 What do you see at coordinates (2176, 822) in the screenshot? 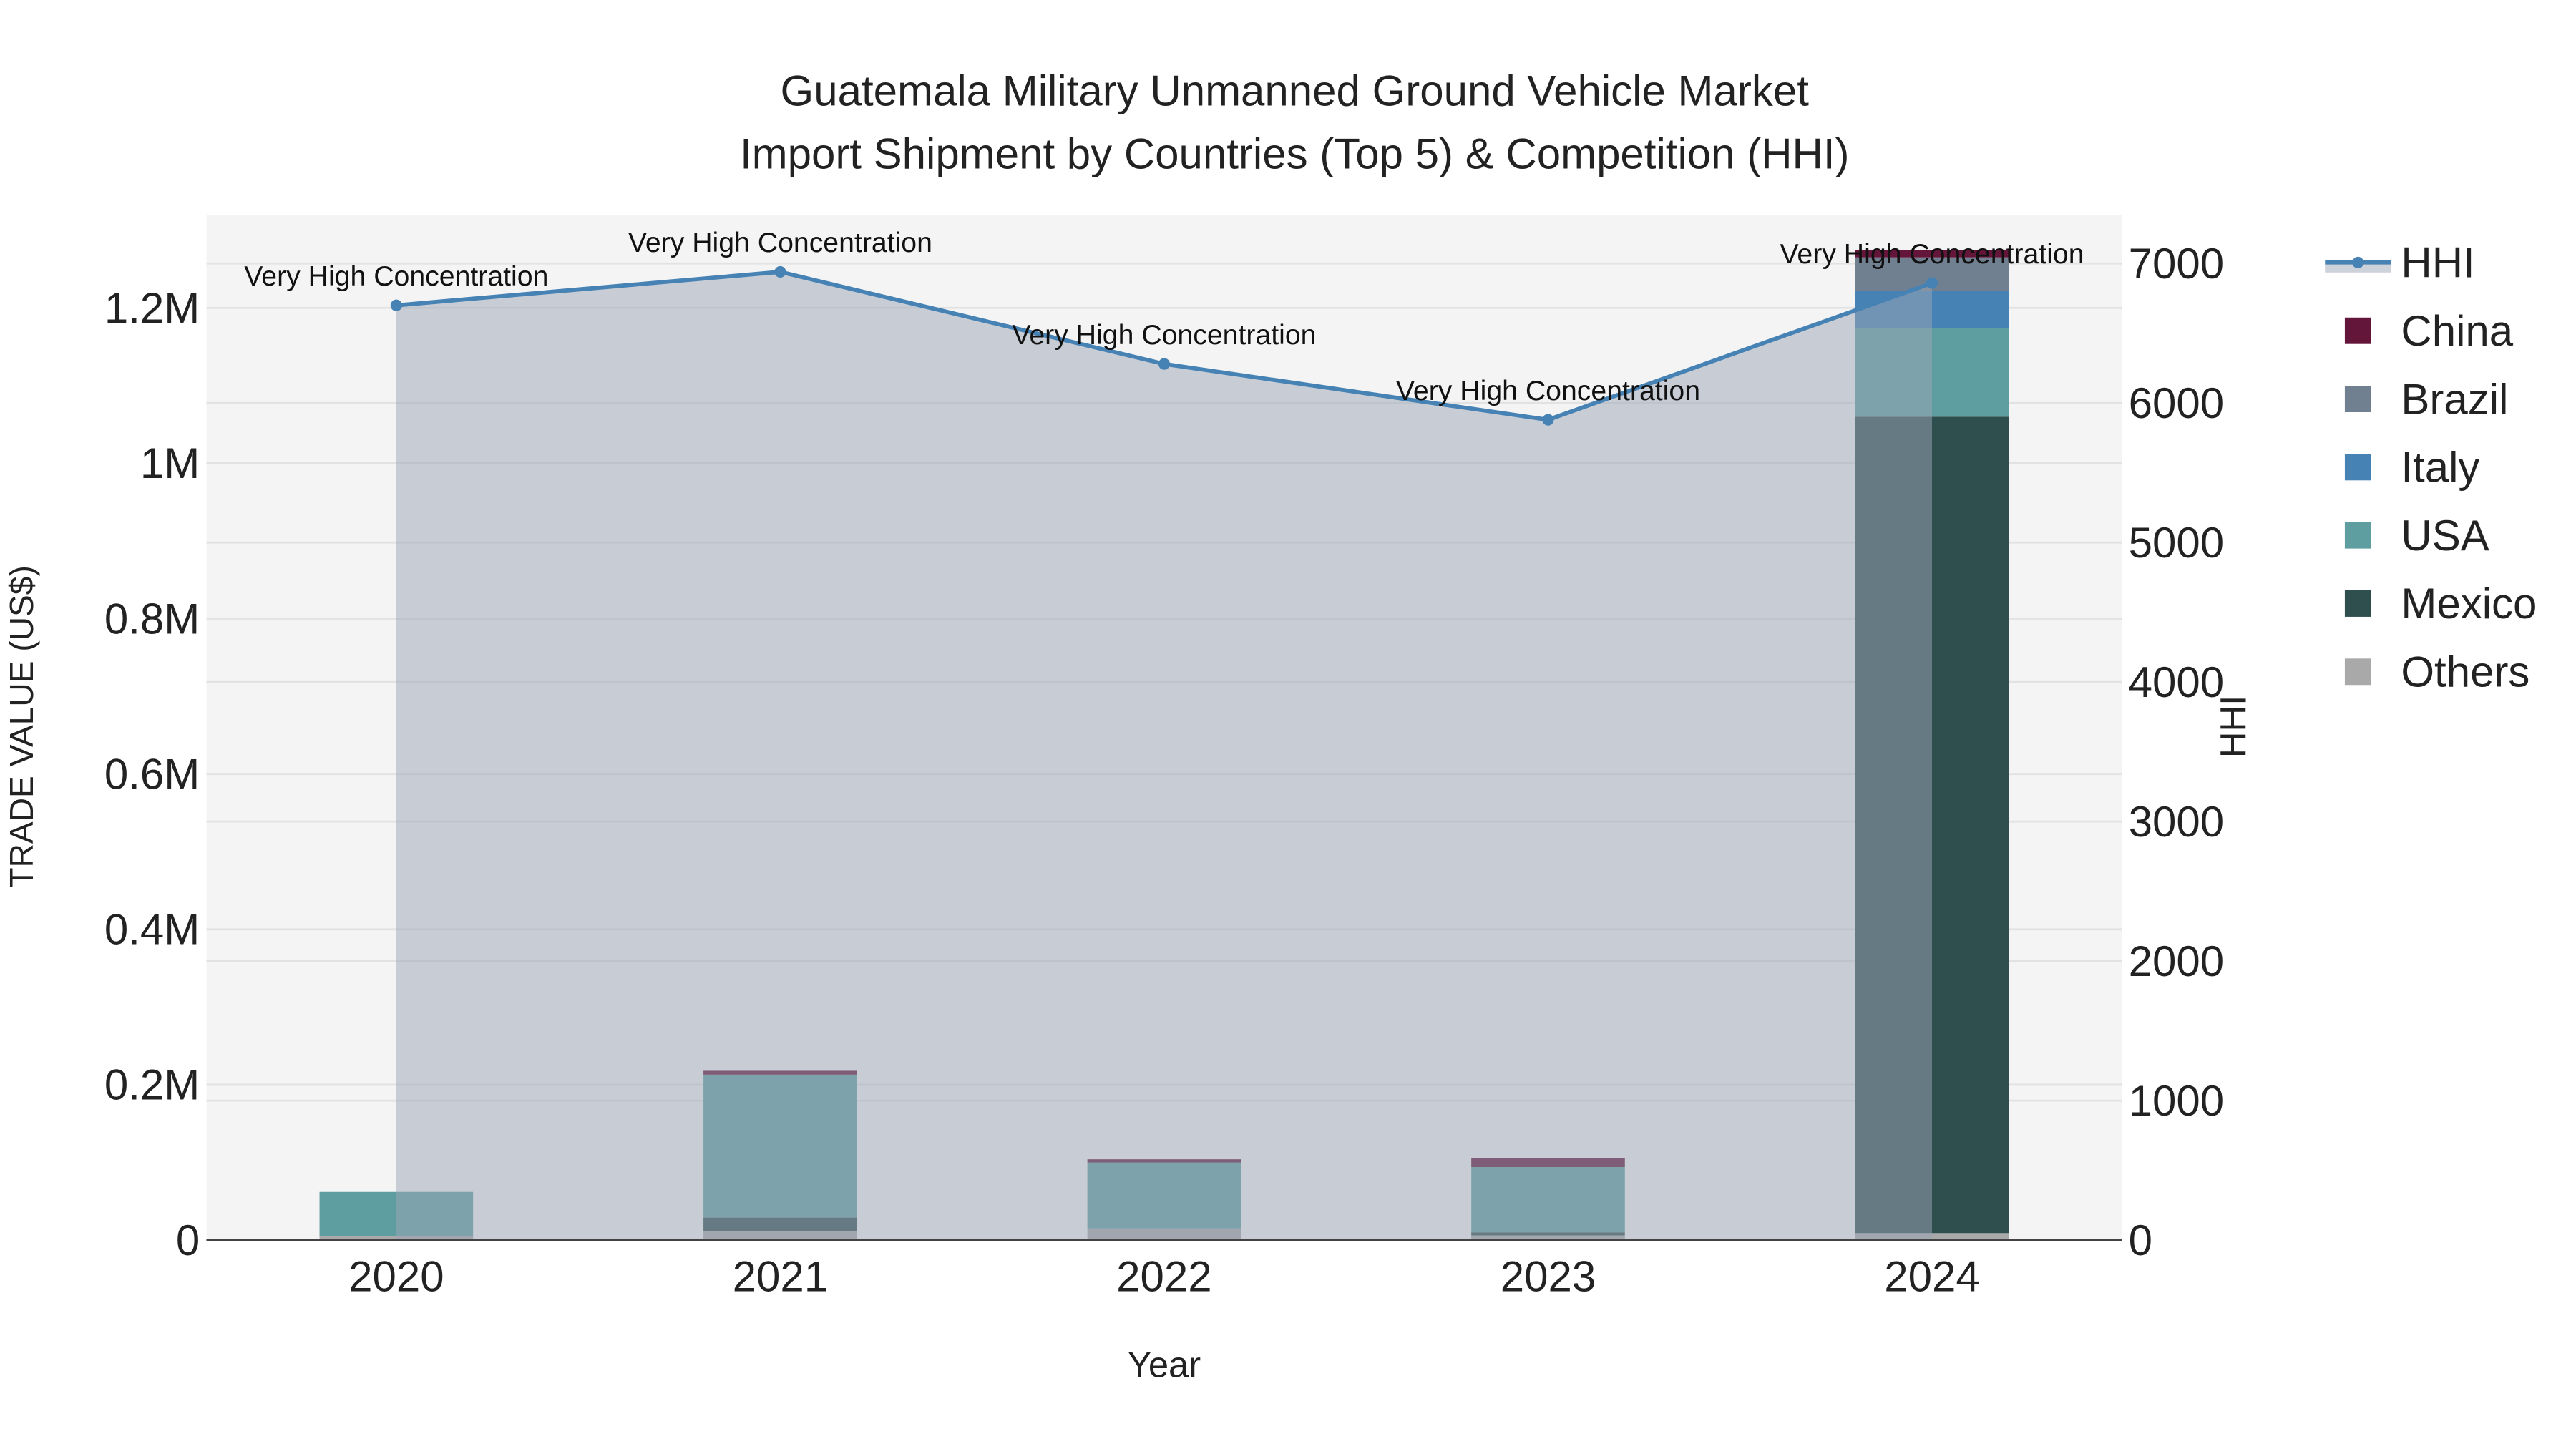
I see `y2-tick-label: 3000` at bounding box center [2176, 822].